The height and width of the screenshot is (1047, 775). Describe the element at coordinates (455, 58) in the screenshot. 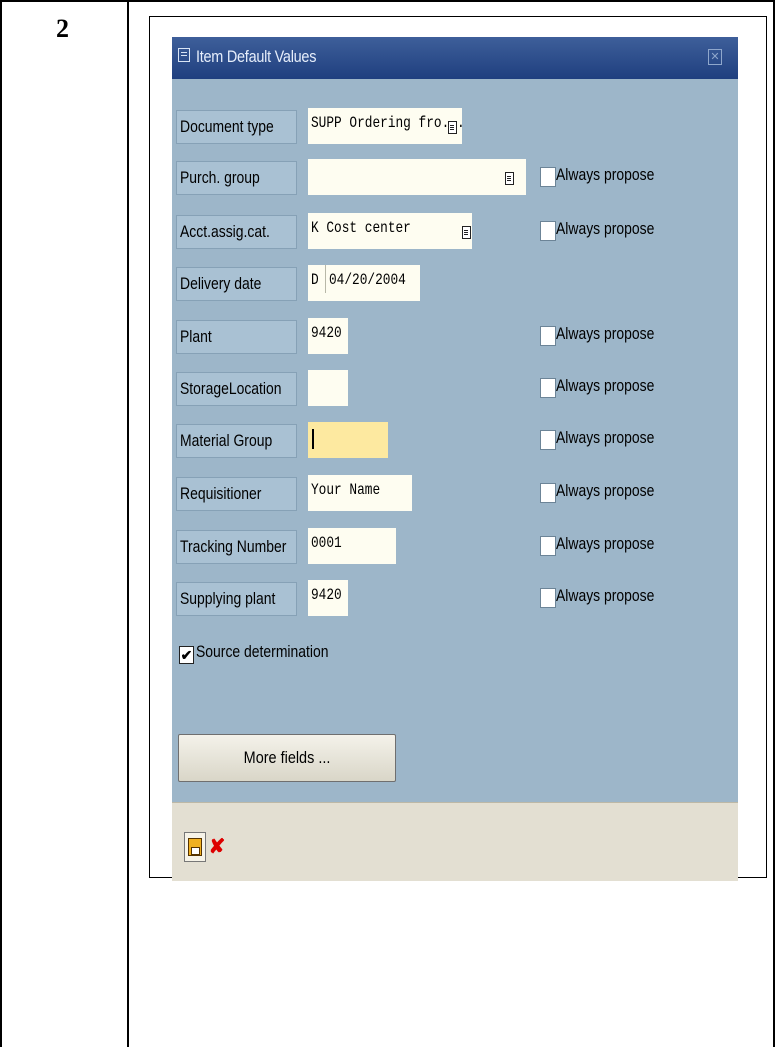

I see `dialog-titlebar: Item Default Values ✕` at that location.